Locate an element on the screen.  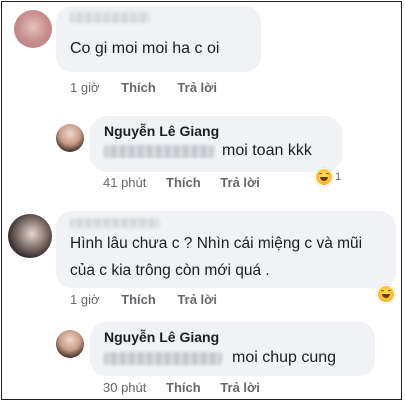
comment-text: Co gi moi moi ha c oi is located at coordinates (145, 48).